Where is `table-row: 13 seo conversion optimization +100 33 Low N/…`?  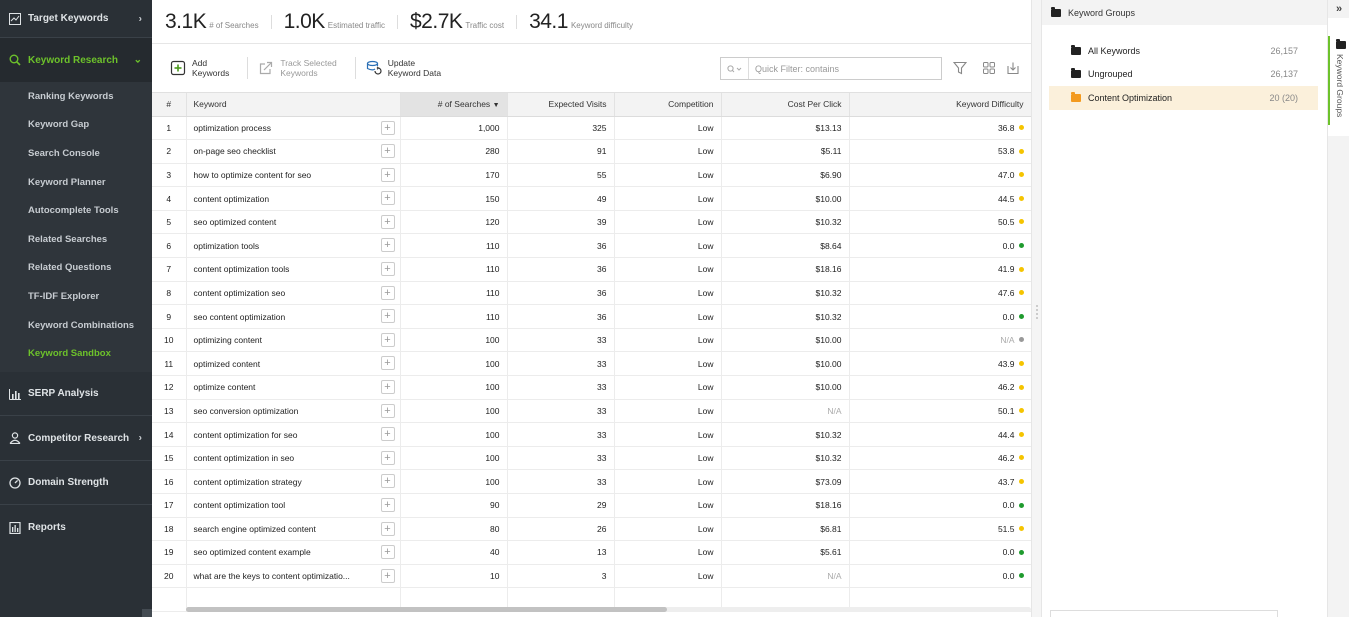 table-row: 13 seo conversion optimization +100 33 Low N/… is located at coordinates (591, 411).